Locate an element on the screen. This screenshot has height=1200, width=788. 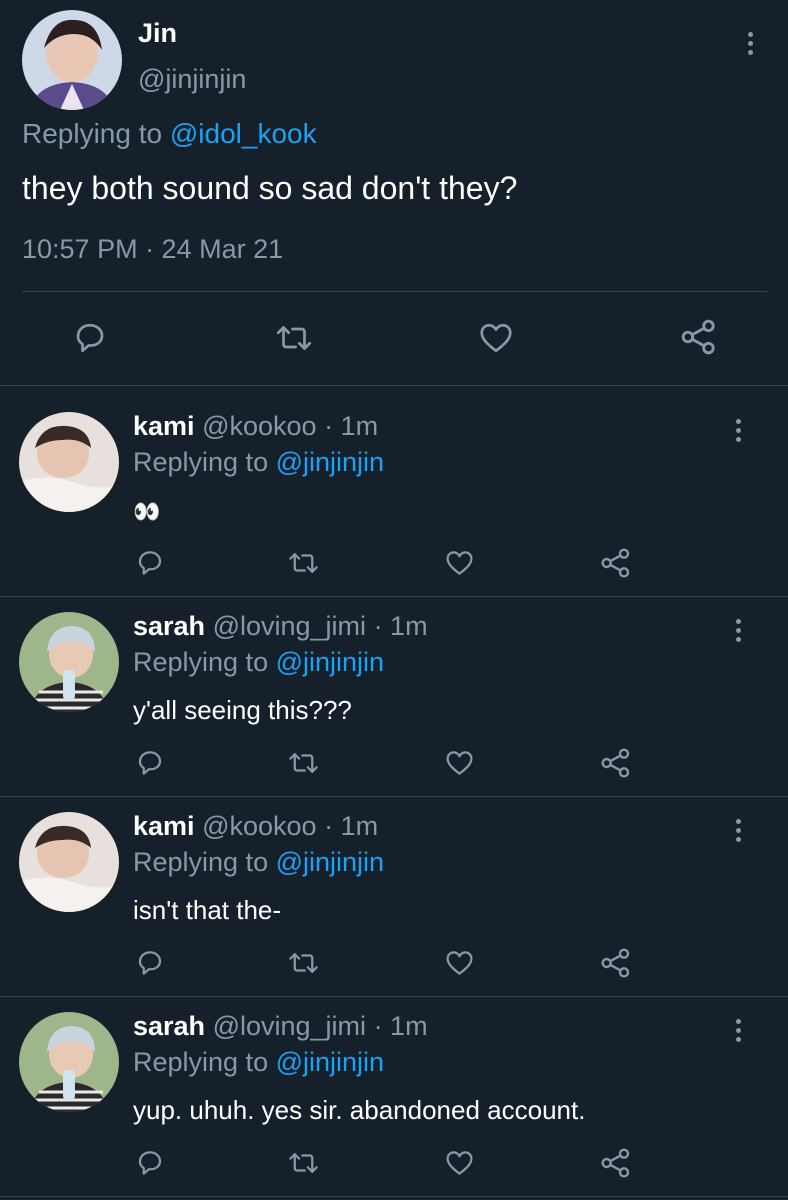
display-name: Jin is located at coordinates (157, 33).